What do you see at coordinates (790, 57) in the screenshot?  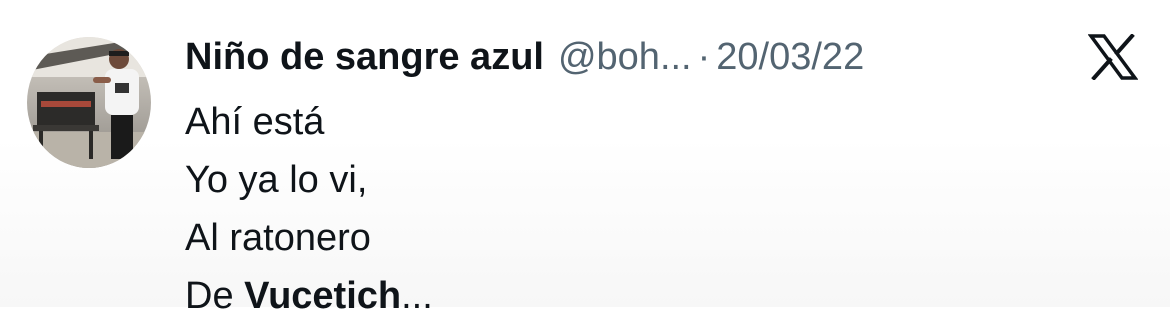 I see `tweet-date: 20/03/22` at bounding box center [790, 57].